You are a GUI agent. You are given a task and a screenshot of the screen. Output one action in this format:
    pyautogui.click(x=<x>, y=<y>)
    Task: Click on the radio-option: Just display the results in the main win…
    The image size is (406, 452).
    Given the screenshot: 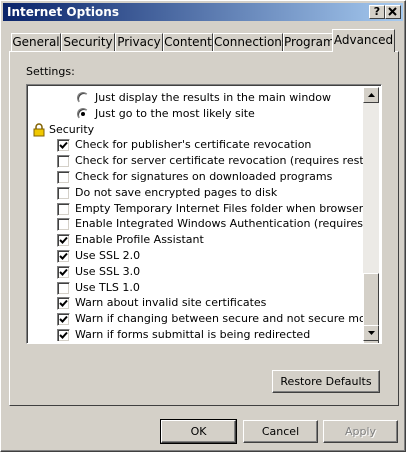 What is the action you would take?
    pyautogui.click(x=194, y=98)
    